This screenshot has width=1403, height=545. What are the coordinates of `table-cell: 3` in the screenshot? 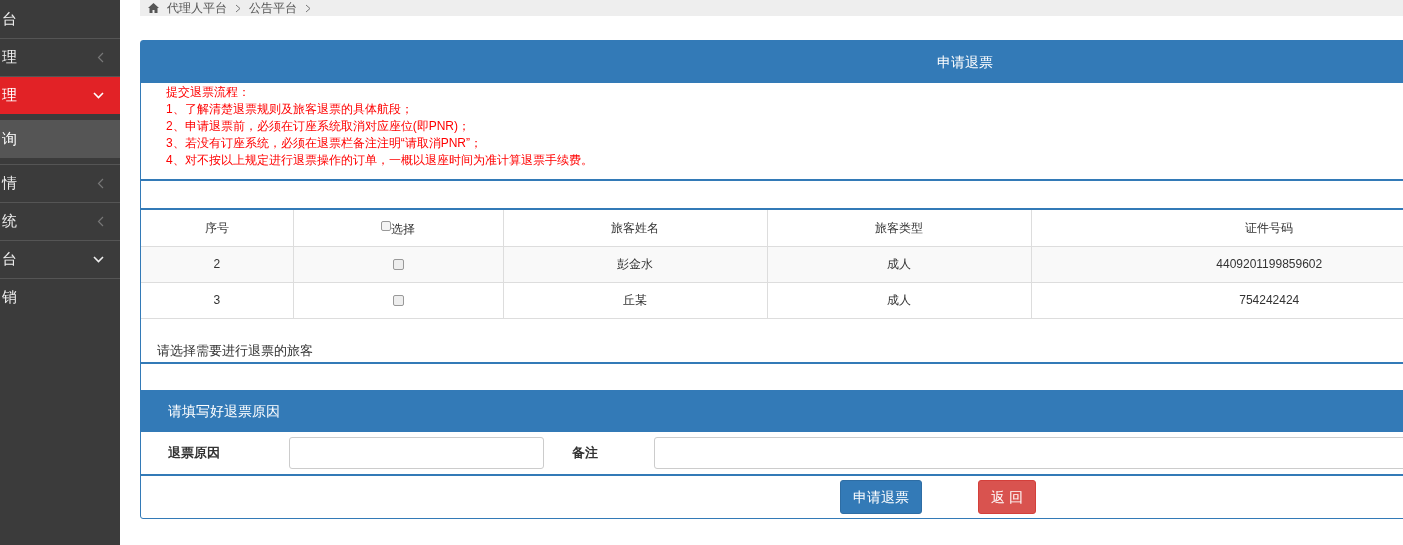 It's located at (217, 300).